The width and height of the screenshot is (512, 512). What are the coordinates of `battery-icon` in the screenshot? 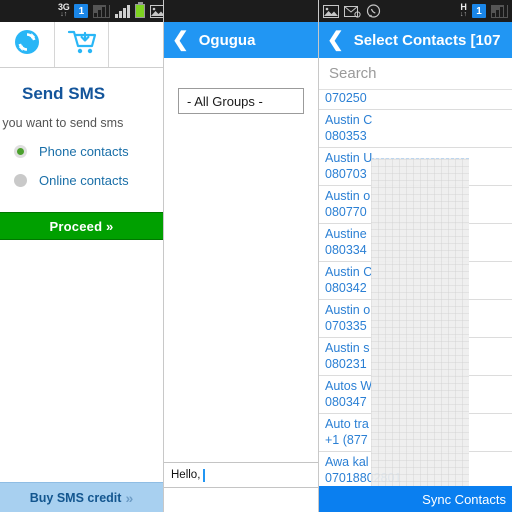 It's located at (140, 10).